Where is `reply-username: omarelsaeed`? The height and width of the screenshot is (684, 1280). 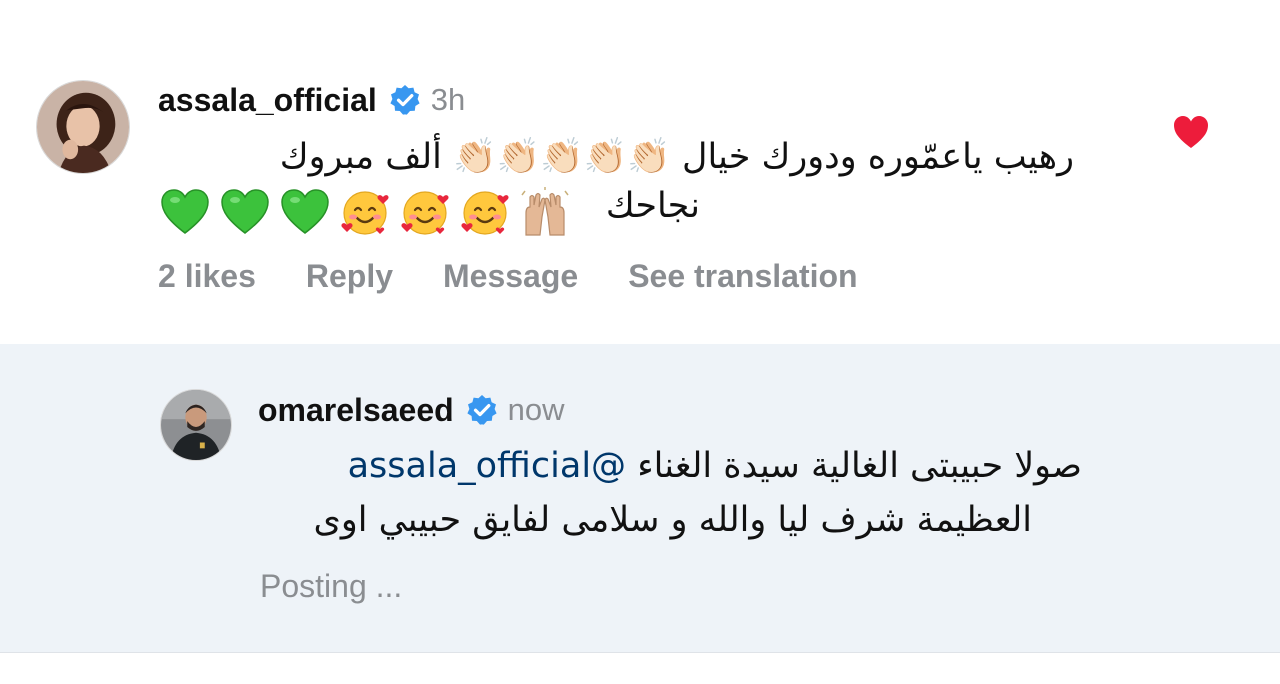
reply-username: omarelsaeed is located at coordinates (356, 410).